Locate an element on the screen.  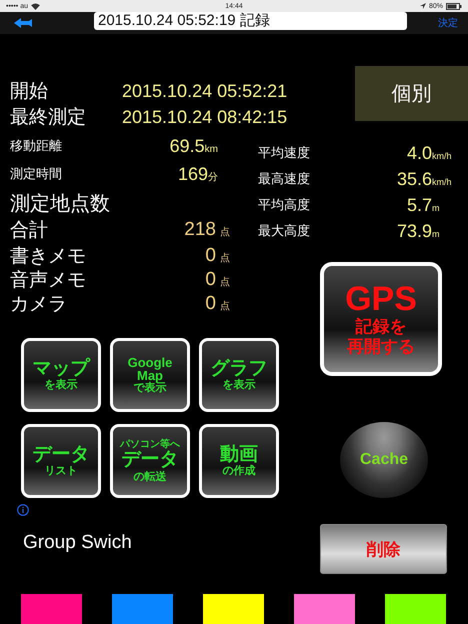
stat-label: 測定時間 is located at coordinates (36, 174).